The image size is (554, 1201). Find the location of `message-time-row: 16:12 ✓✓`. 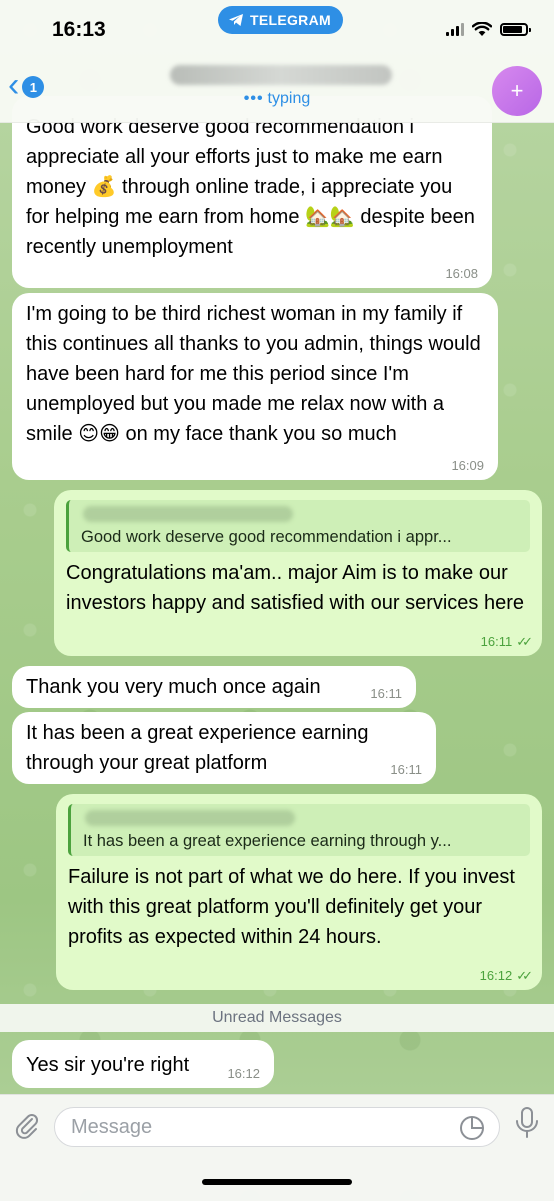

message-time-row: 16:12 ✓✓ is located at coordinates (506, 976).